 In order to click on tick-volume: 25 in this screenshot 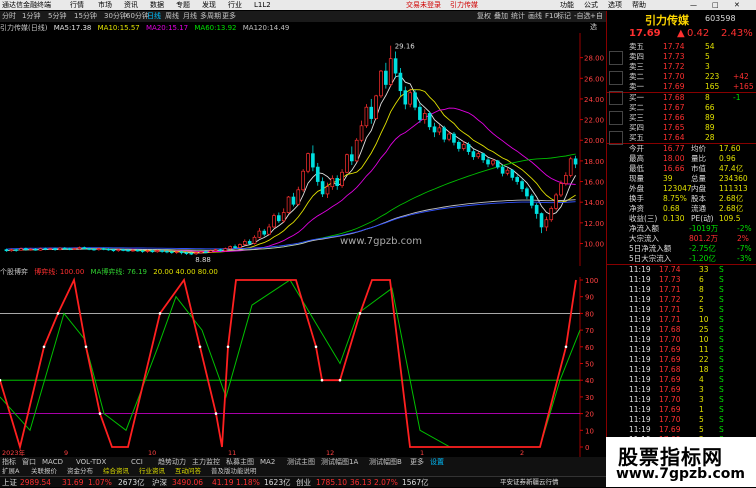, I will do `click(704, 329)`.